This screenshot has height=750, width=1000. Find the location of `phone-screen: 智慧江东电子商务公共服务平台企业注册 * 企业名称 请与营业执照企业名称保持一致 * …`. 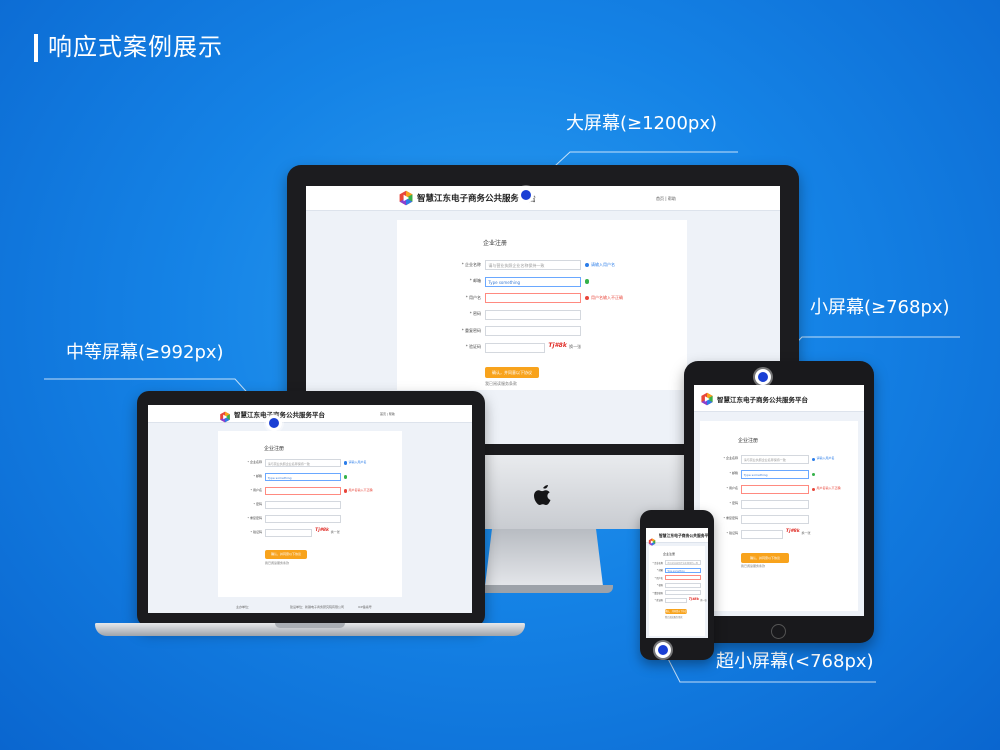

phone-screen: 智慧江东电子商务公共服务平台企业注册 * 企业名称 请与营业执照企业名称保持一致 * … is located at coordinates (677, 583).